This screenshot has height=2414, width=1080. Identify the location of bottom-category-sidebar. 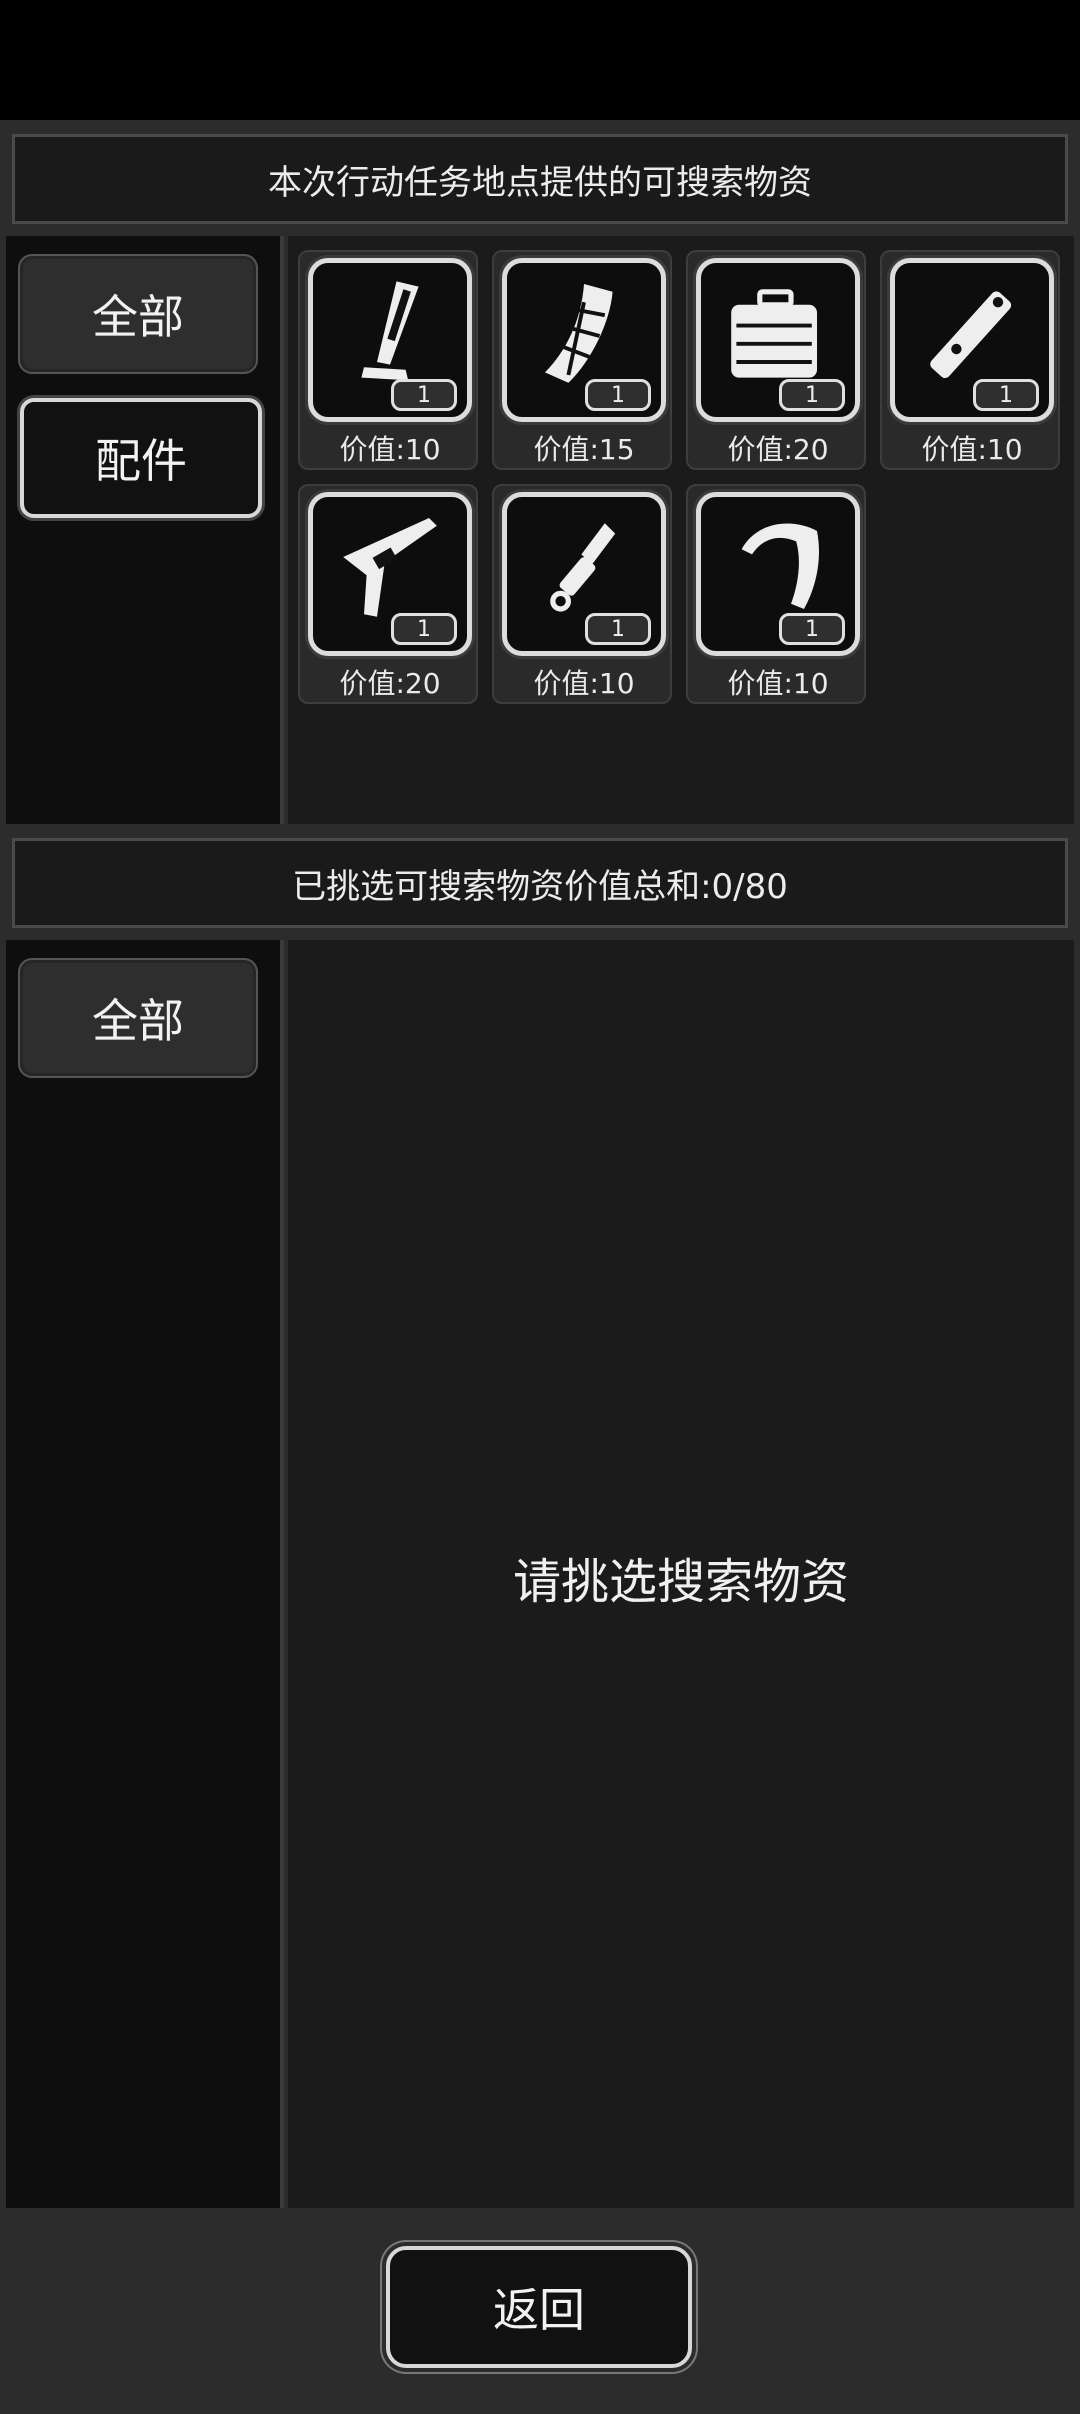
(145, 1574).